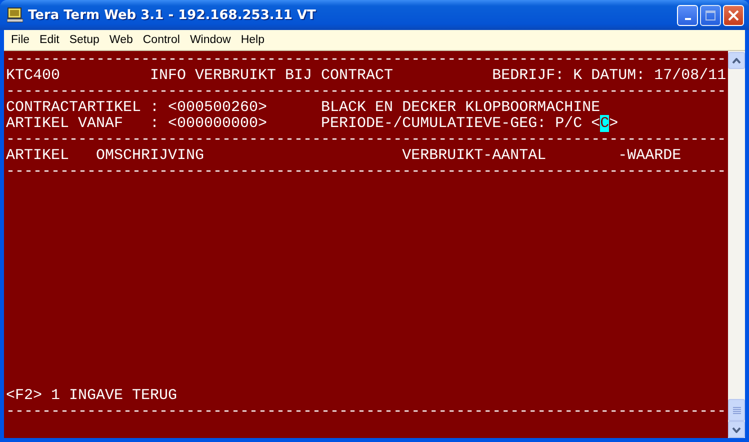 This screenshot has height=442, width=749. Describe the element at coordinates (344, 155) in the screenshot. I see `terminal-text: ARTIKEL OMSCHRIJVING VERBRUIKT-AANTAL -WAARDE` at that location.